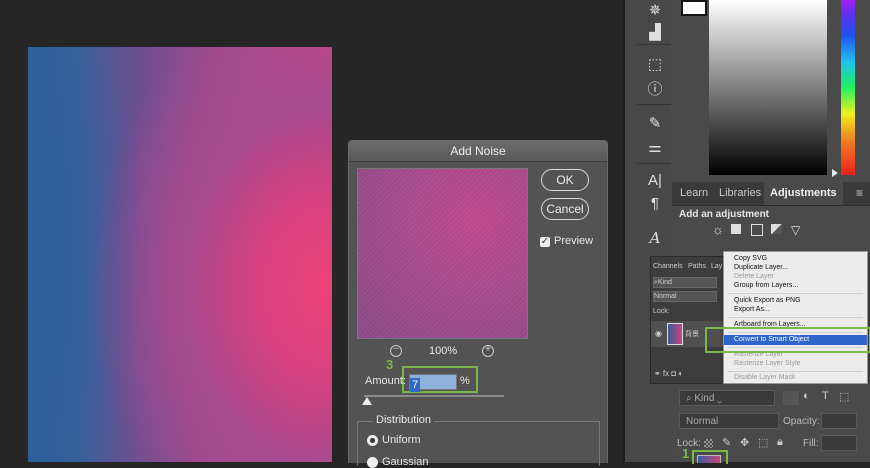 Image resolution: width=870 pixels, height=468 pixels. What do you see at coordinates (791, 398) in the screenshot?
I see `filter-pixel-icon` at bounding box center [791, 398].